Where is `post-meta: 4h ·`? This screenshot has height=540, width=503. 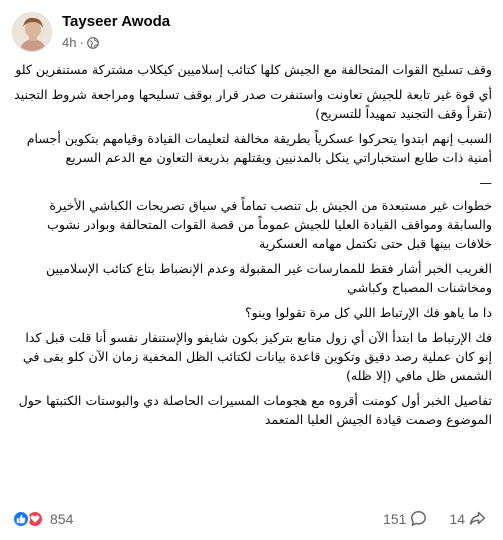 post-meta: 4h · is located at coordinates (80, 42).